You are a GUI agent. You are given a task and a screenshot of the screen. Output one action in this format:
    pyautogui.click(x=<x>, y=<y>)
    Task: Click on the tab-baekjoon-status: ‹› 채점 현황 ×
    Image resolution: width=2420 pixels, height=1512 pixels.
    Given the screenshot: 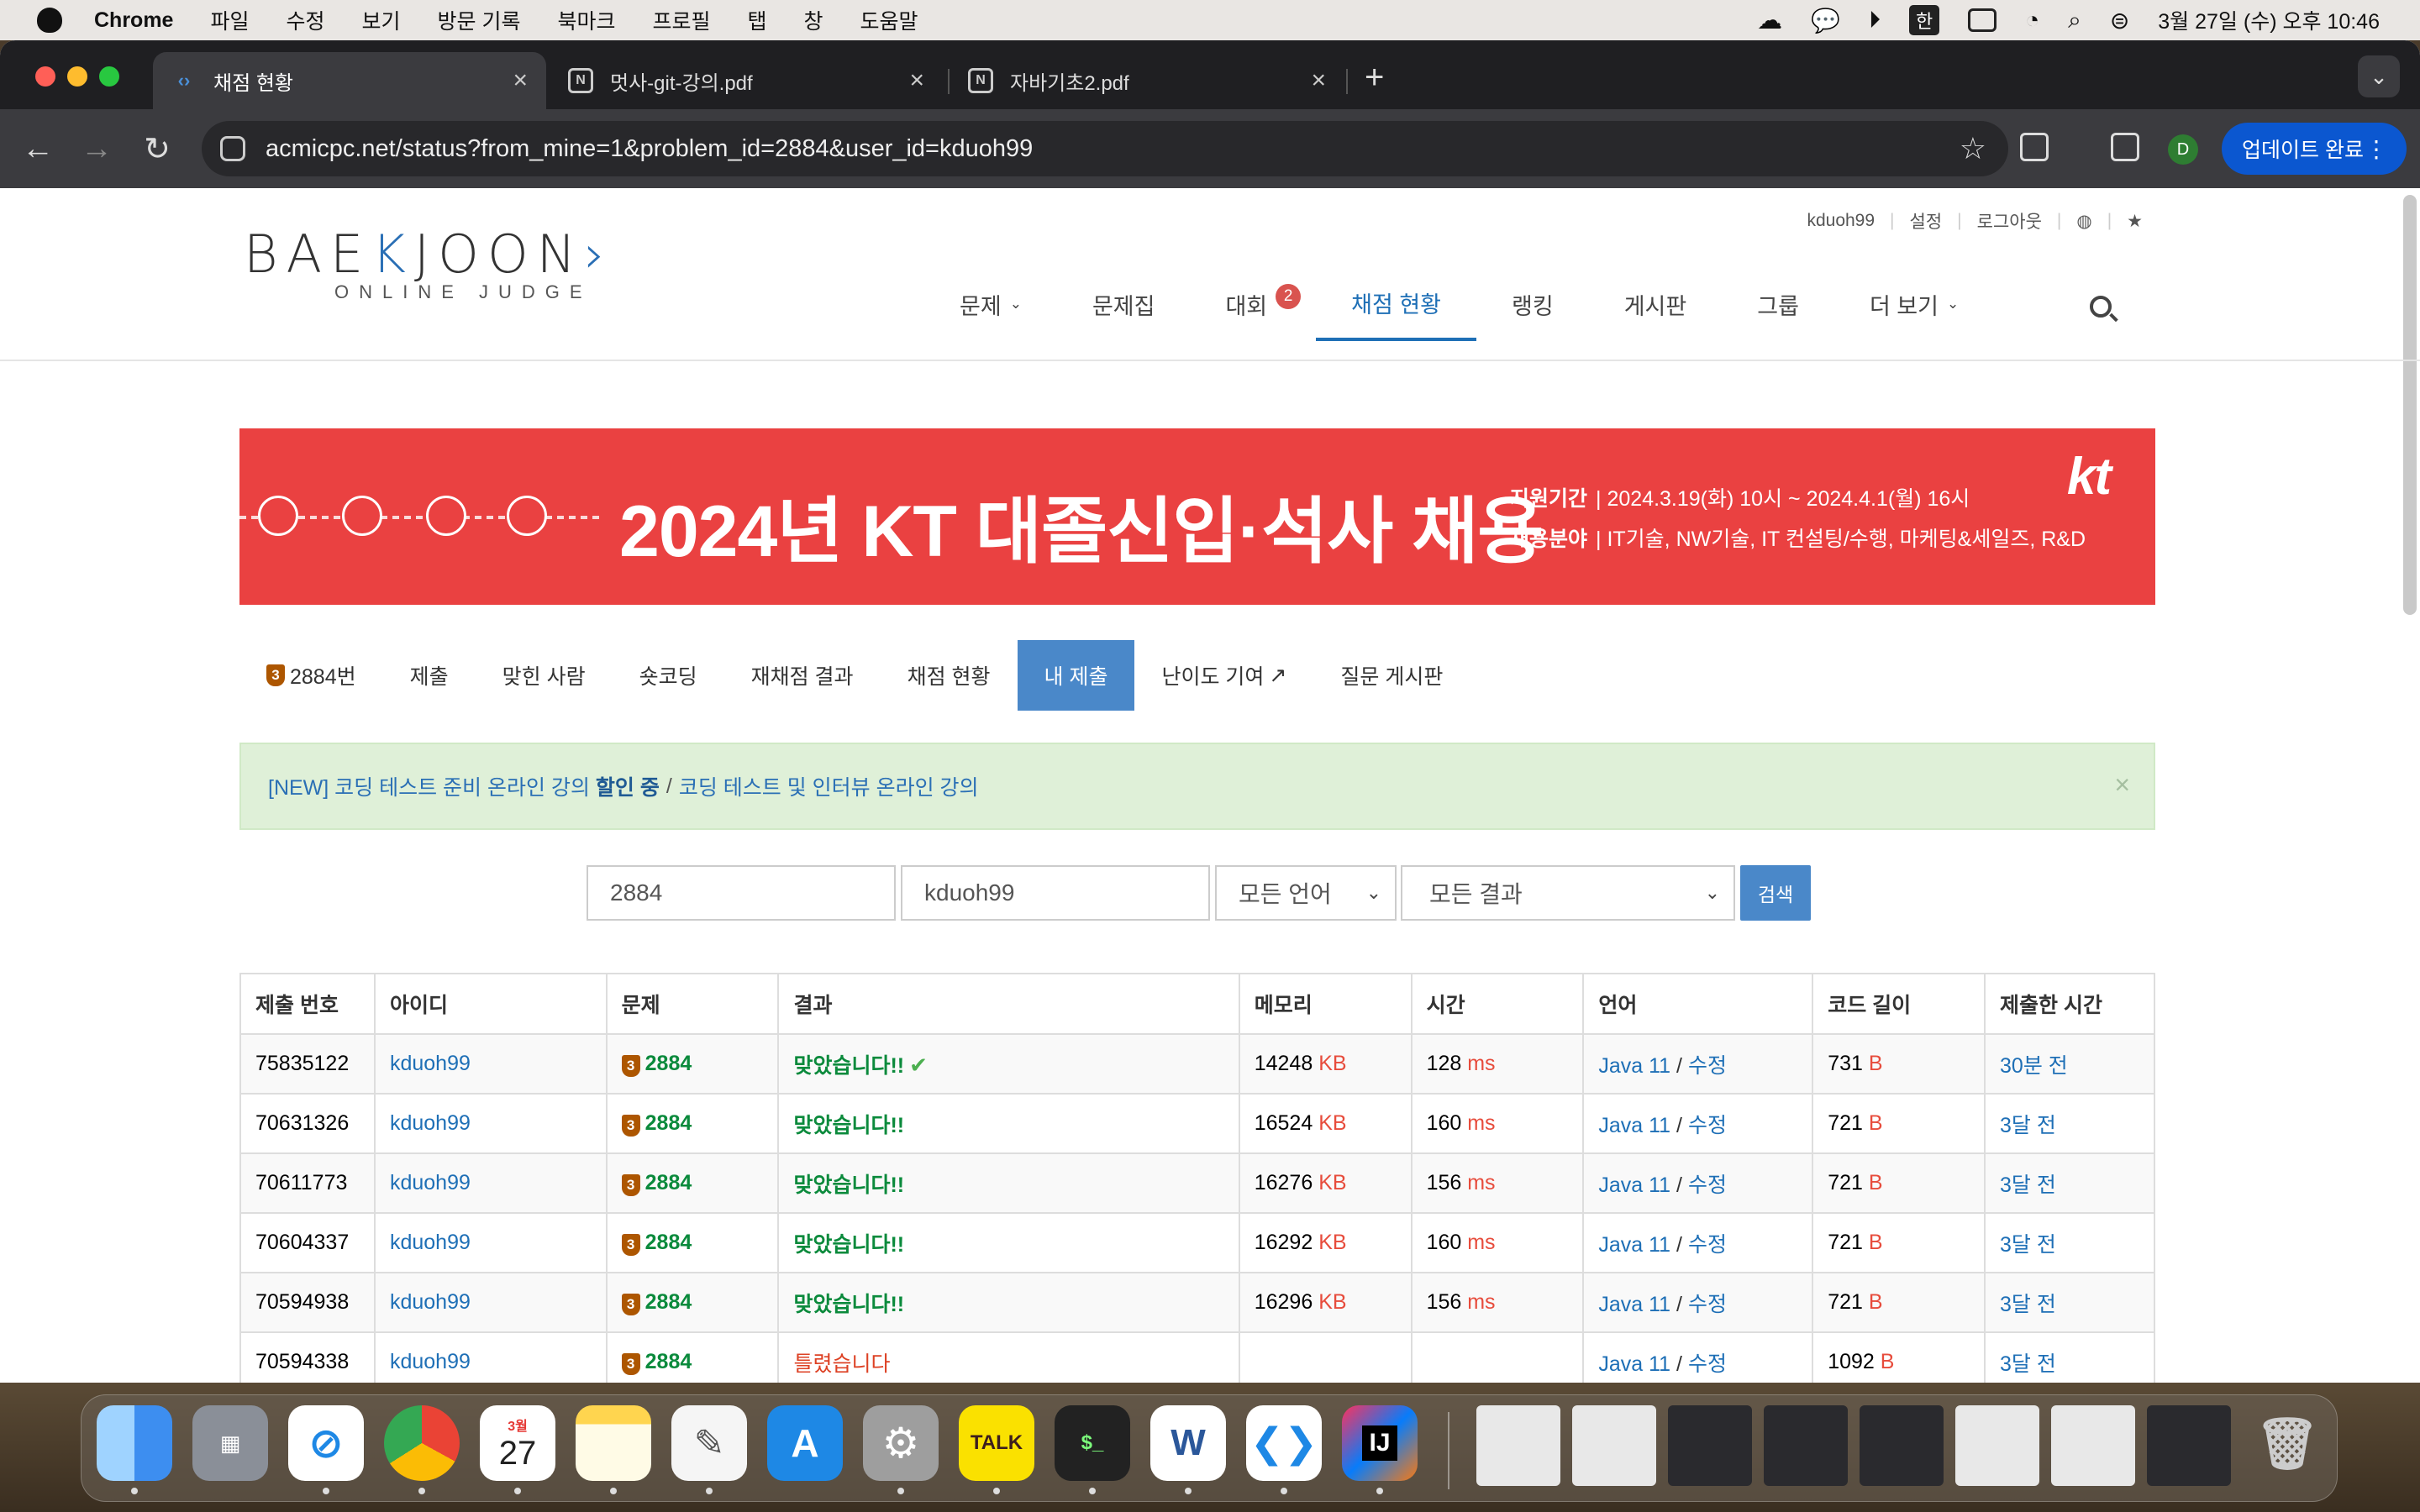 What is the action you would take?
    pyautogui.click(x=349, y=80)
    